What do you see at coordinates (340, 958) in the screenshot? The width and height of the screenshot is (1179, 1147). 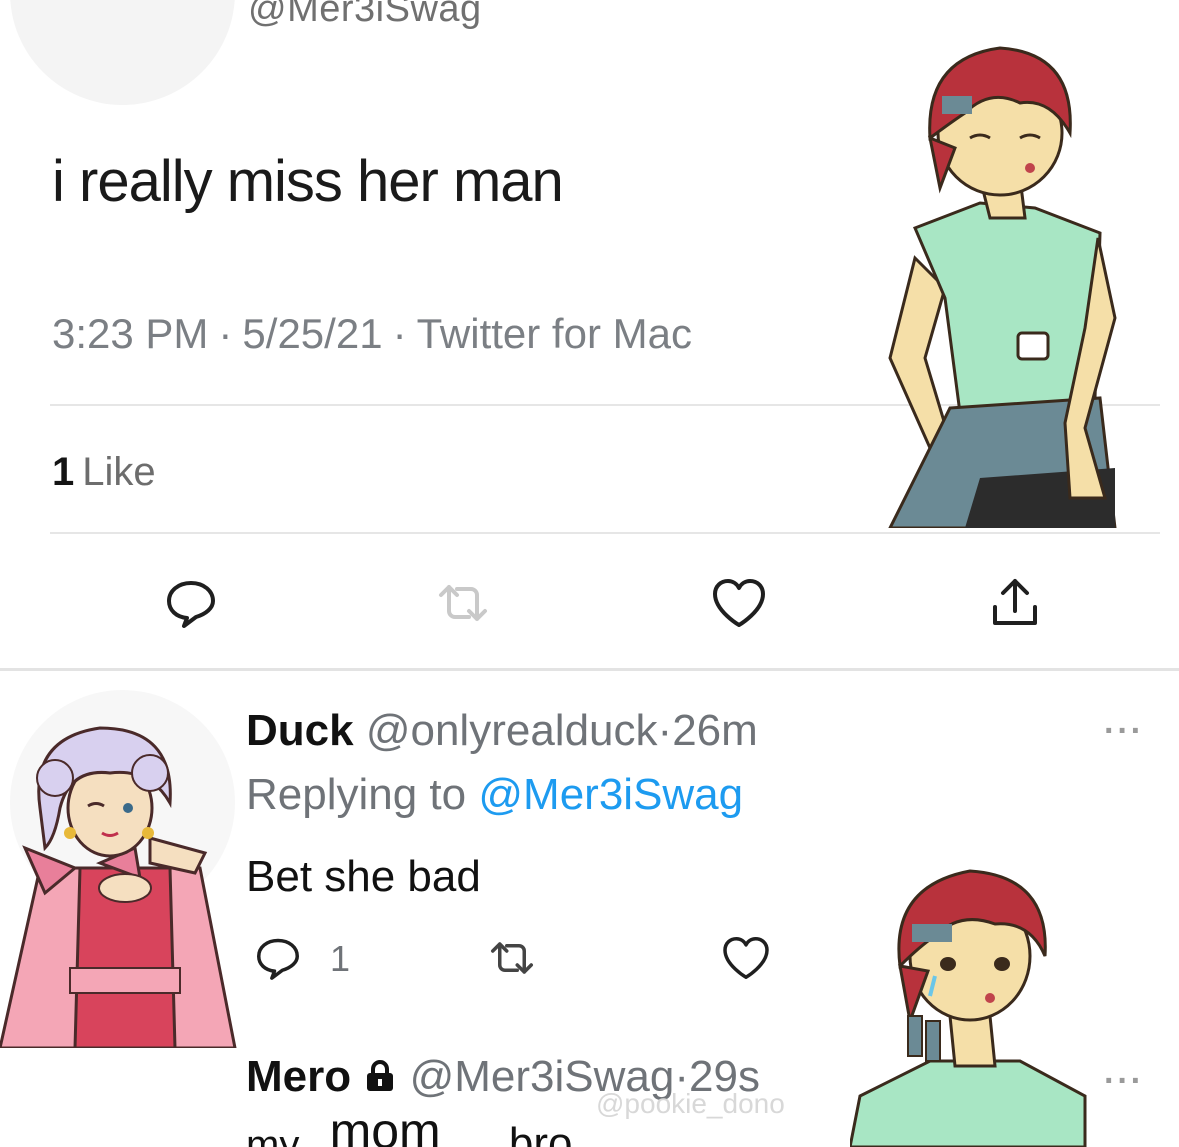 I see `reply-reply-count: 1` at bounding box center [340, 958].